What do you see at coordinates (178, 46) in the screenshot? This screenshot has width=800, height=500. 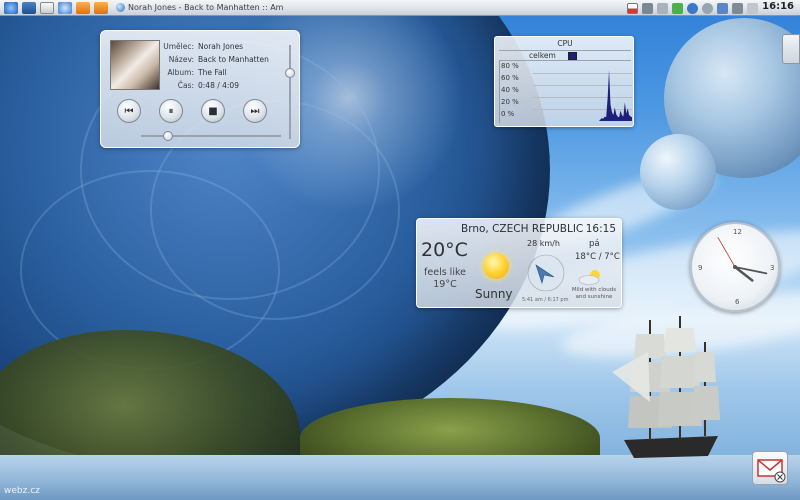 I see `artist-label: Umělec:` at bounding box center [178, 46].